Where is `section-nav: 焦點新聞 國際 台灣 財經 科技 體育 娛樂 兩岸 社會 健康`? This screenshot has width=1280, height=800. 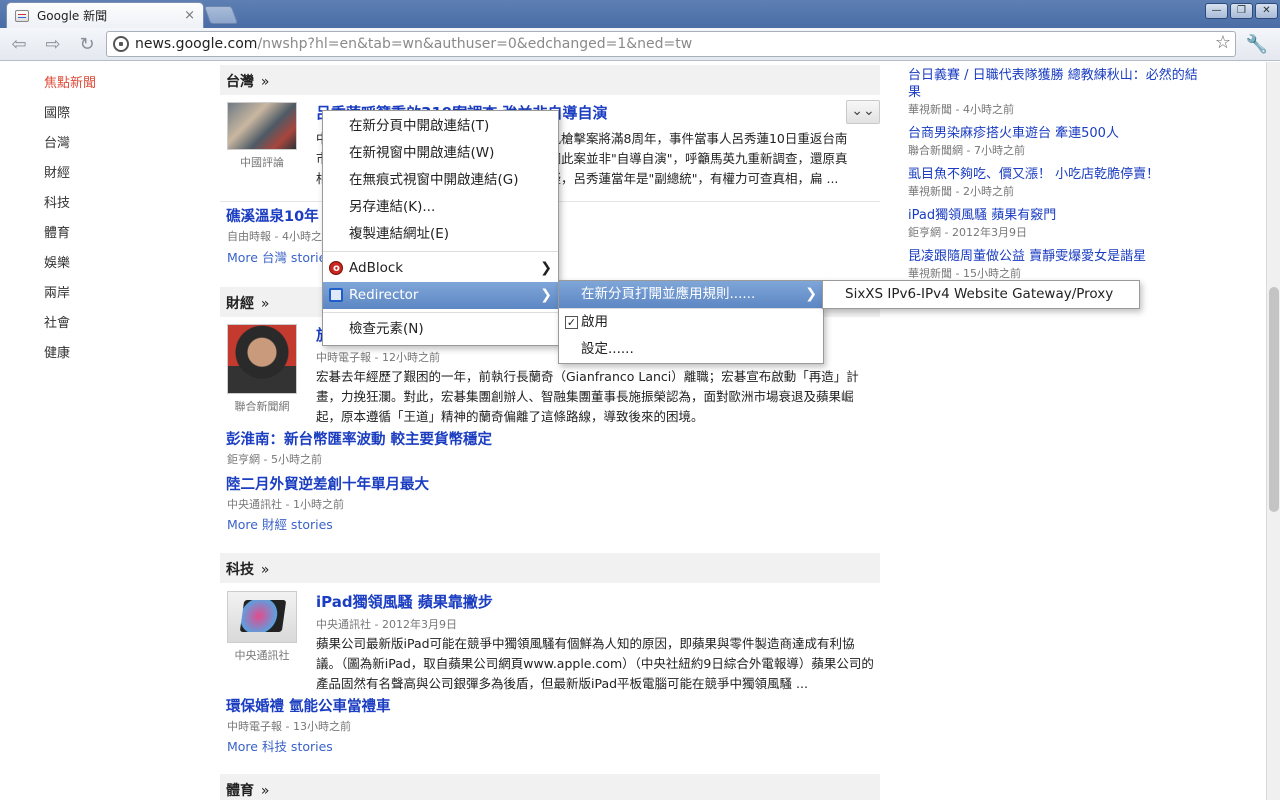
section-nav: 焦點新聞 國際 台灣 財經 科技 體育 娛樂 兩岸 社會 健康 is located at coordinates (70, 222).